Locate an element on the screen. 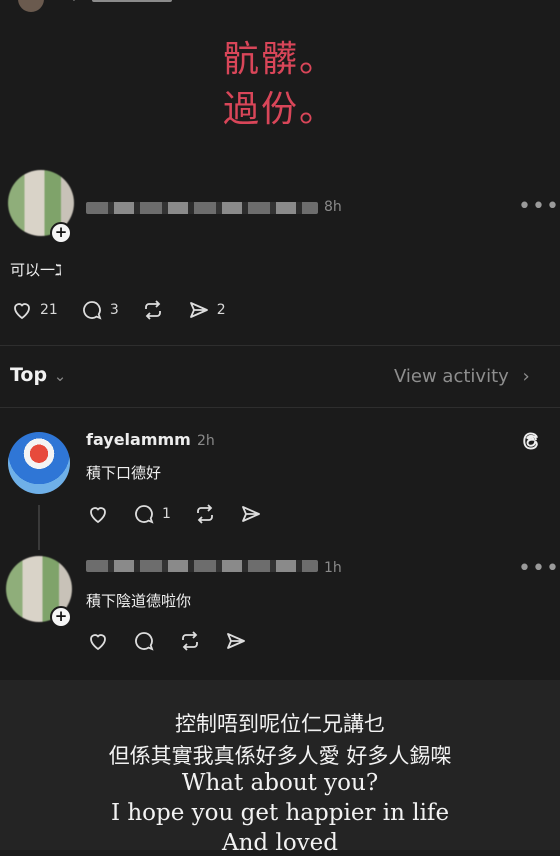 The height and width of the screenshot is (856, 560). comment-username: fayelammm is located at coordinates (138, 439).